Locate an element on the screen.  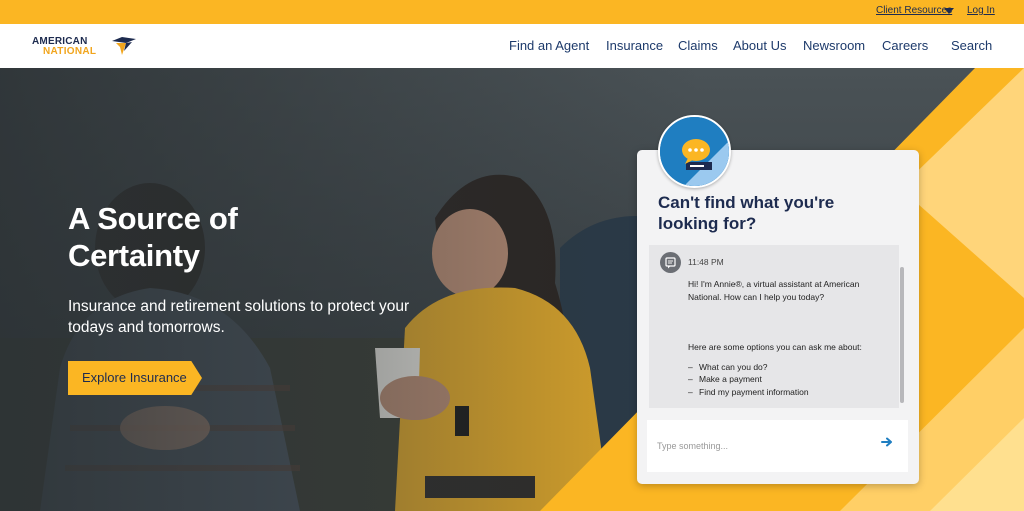
explore-insurance-button: Explore Insurance is located at coordinates (135, 378).